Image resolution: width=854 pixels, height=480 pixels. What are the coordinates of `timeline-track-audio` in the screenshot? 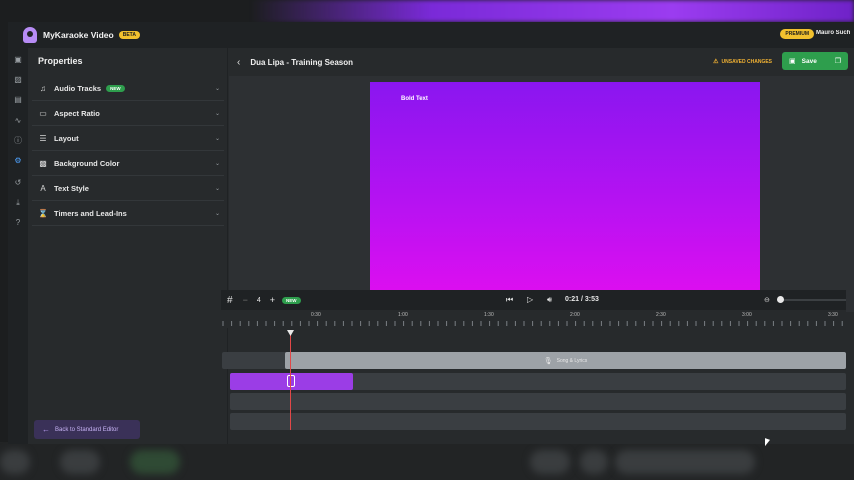 It's located at (538, 381).